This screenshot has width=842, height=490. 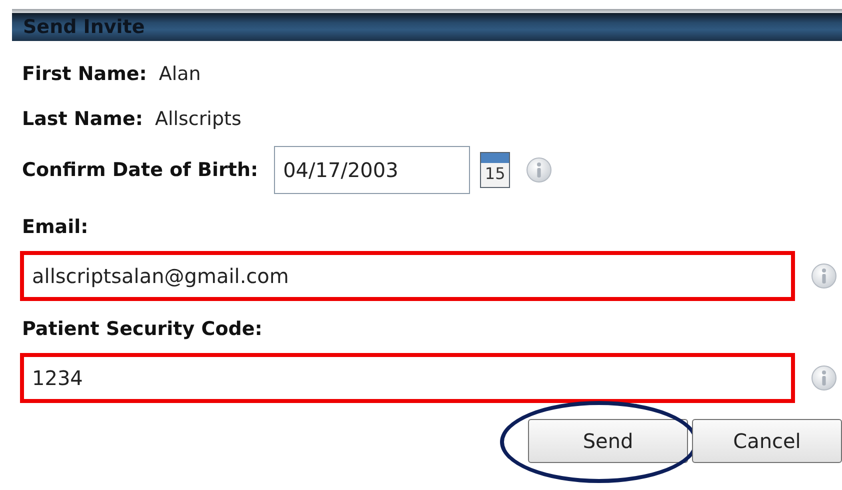 What do you see at coordinates (56, 227) in the screenshot?
I see `field-label: Email:` at bounding box center [56, 227].